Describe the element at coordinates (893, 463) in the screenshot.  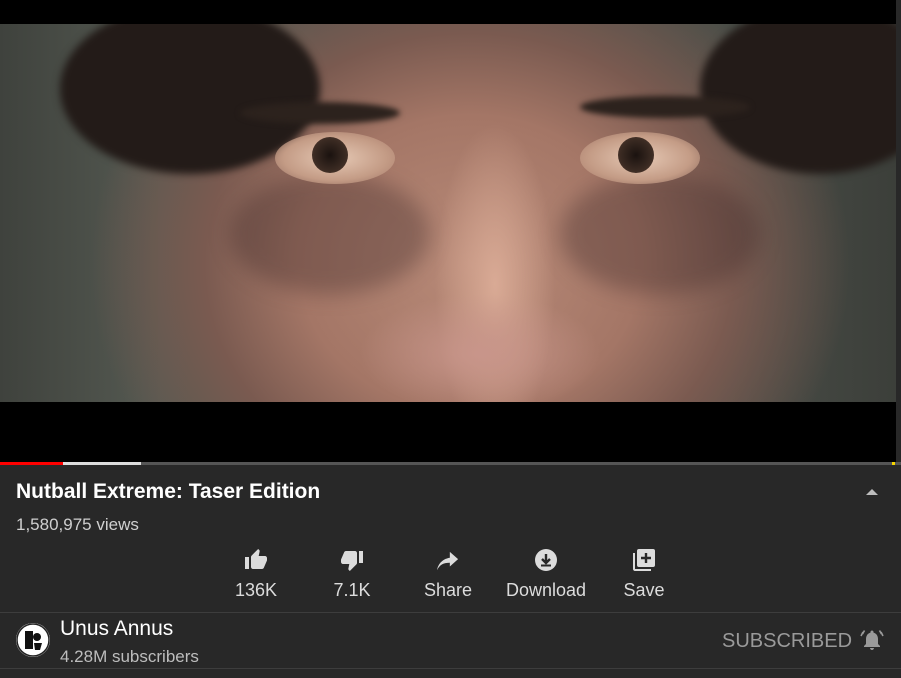
I see `progress-marker` at that location.